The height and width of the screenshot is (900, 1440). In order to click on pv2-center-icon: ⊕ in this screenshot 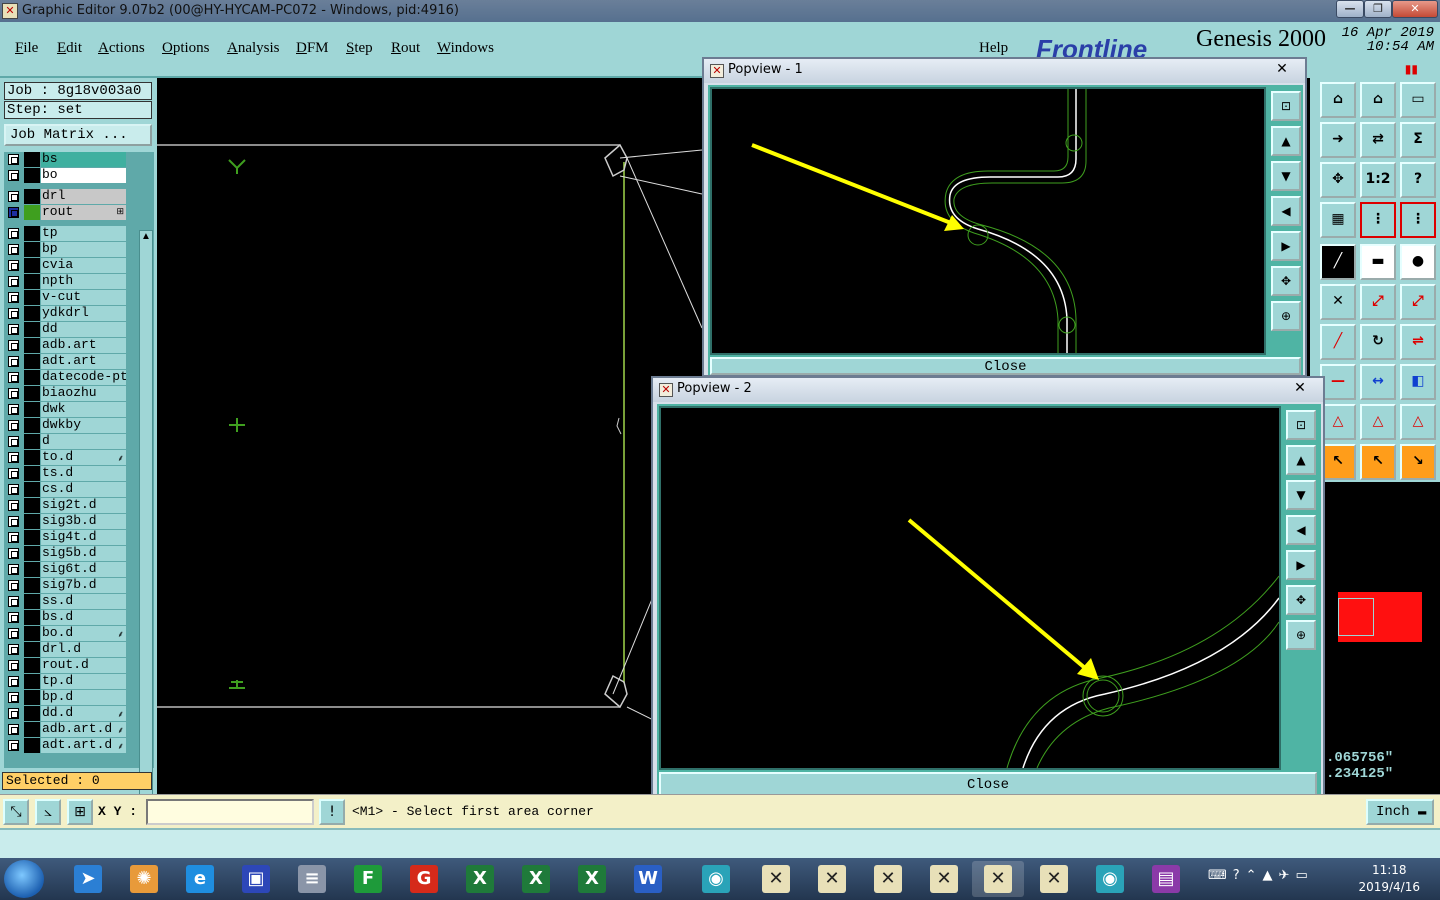, I will do `click(1301, 635)`.